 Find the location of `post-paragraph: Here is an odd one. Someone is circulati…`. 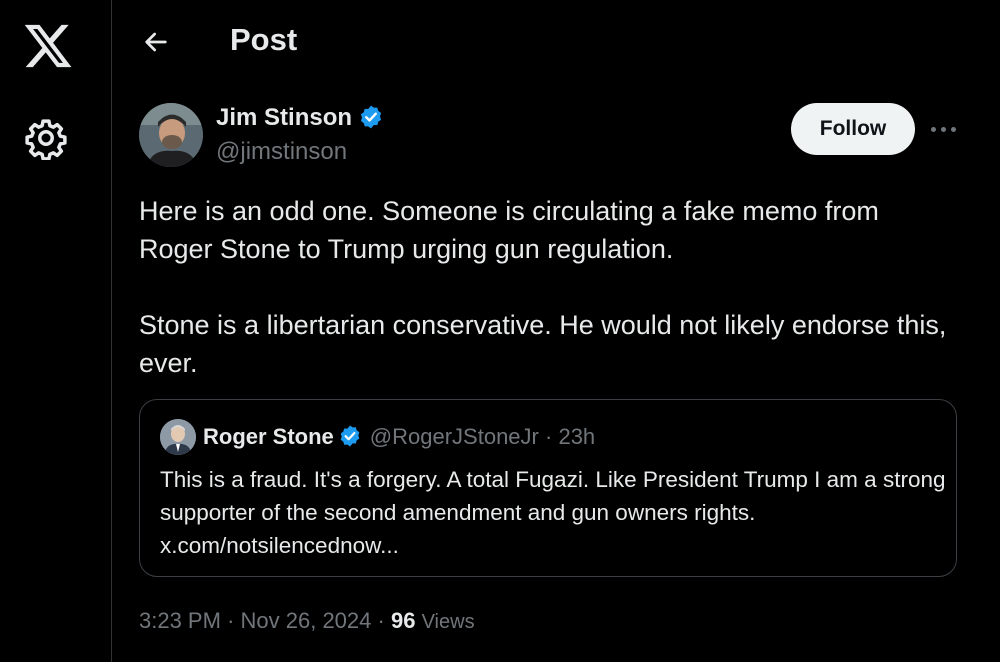

post-paragraph: Here is an odd one. Someone is circulati… is located at coordinates (509, 230).